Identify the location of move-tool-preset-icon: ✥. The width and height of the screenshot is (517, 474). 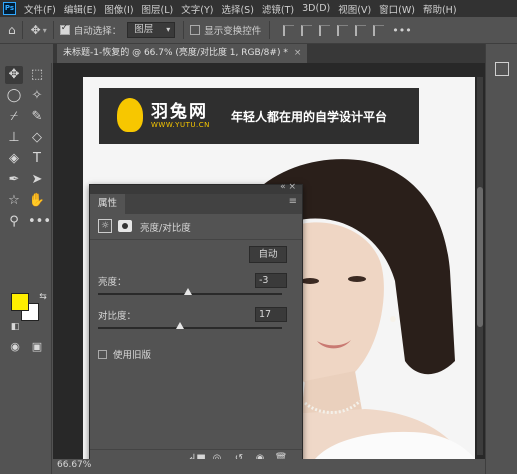
(36, 30).